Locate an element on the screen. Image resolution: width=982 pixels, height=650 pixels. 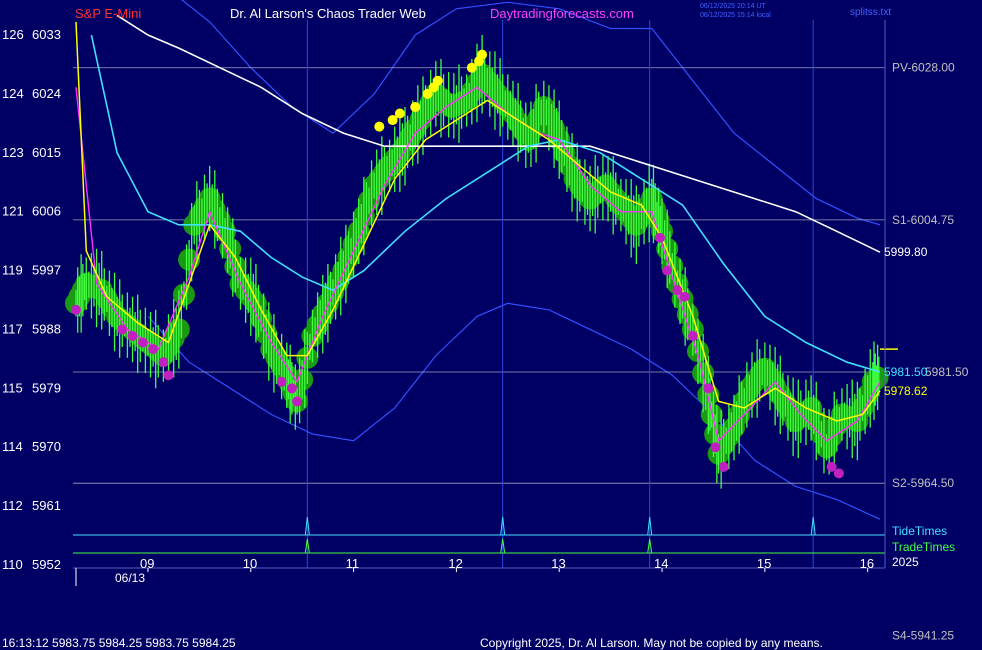
y-tick-label-a: 126 is located at coordinates (13, 34).